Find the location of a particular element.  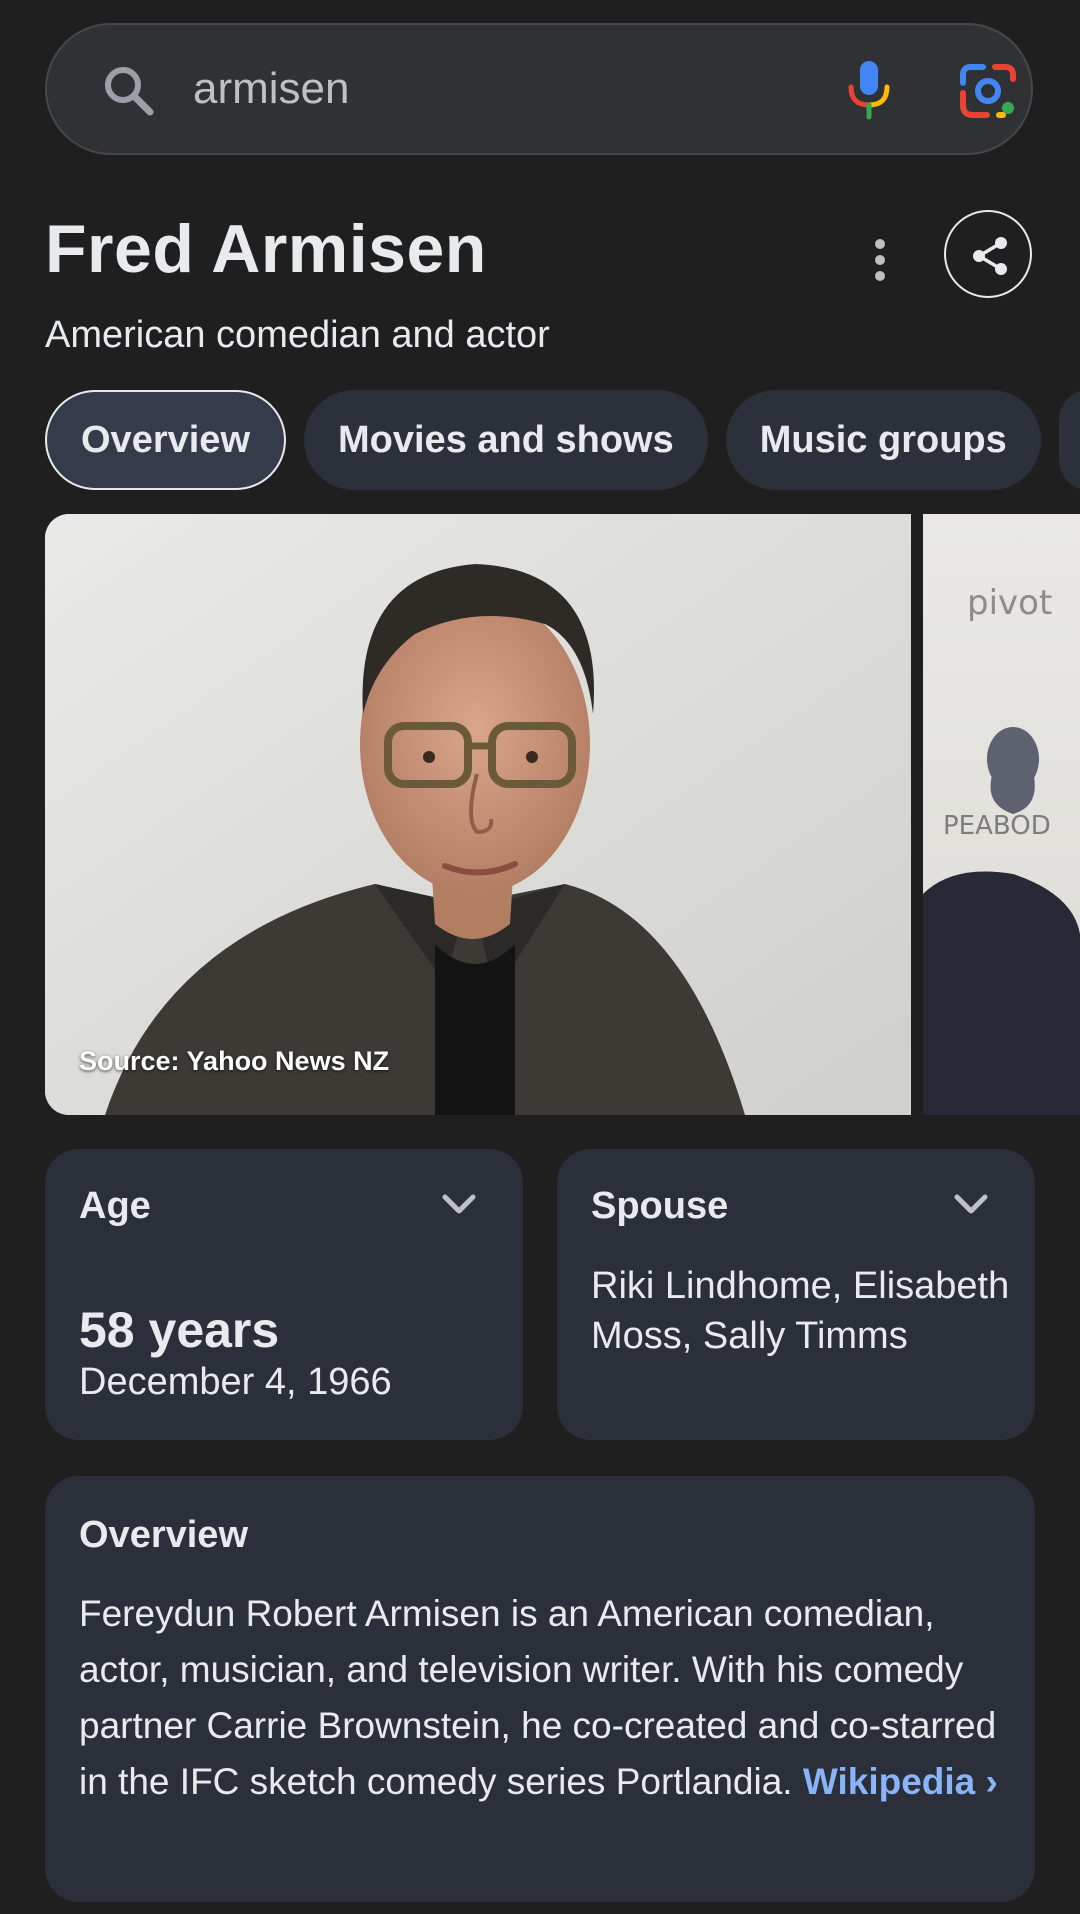

entity-subtitle: American comedian and actor is located at coordinates (297, 335).